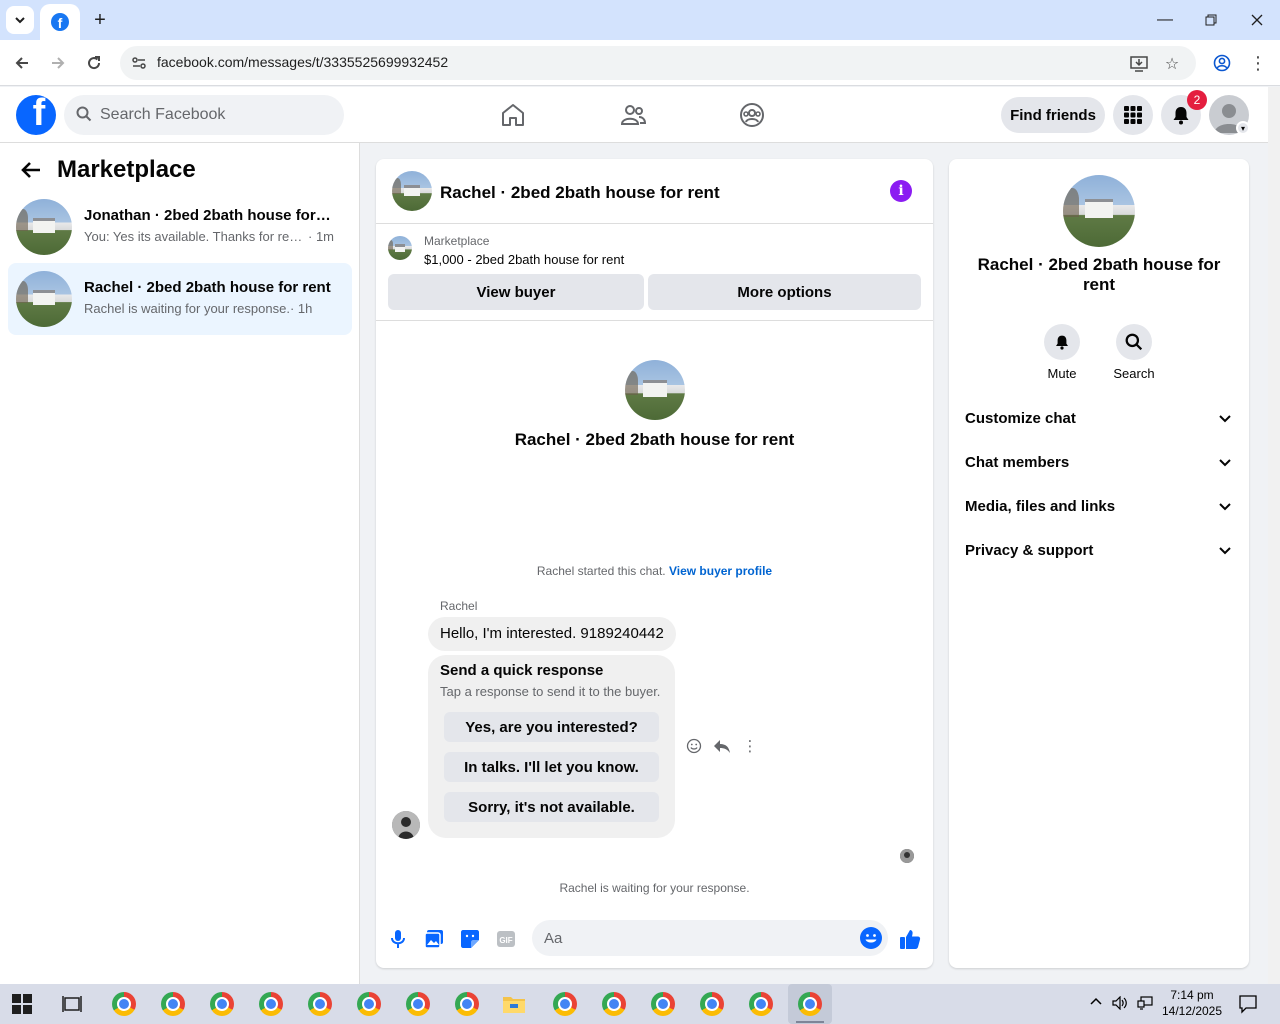 This screenshot has width=1280, height=1024. What do you see at coordinates (1192, 1011) in the screenshot?
I see `clock-date: 14/12/2025` at bounding box center [1192, 1011].